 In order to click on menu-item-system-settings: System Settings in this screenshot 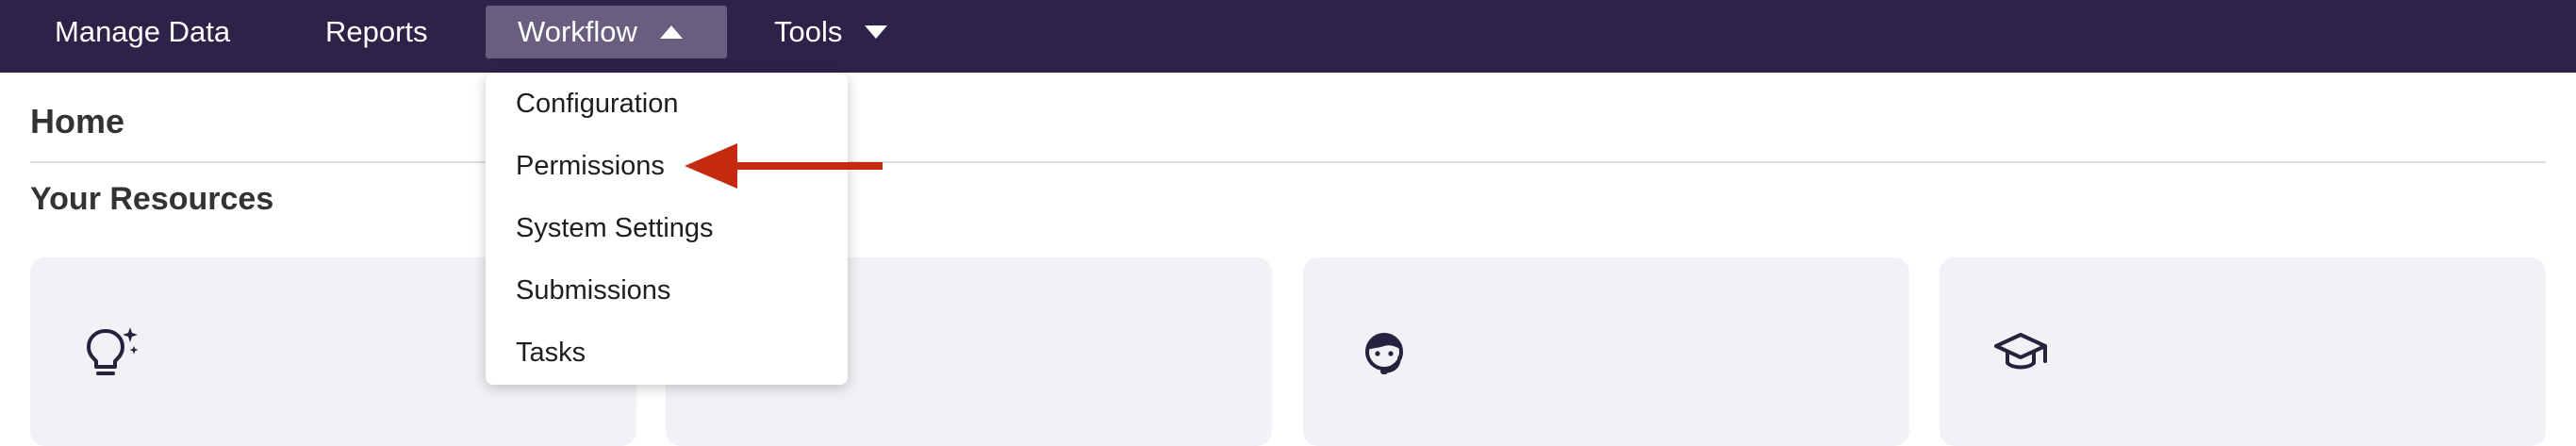, I will do `click(615, 229)`.